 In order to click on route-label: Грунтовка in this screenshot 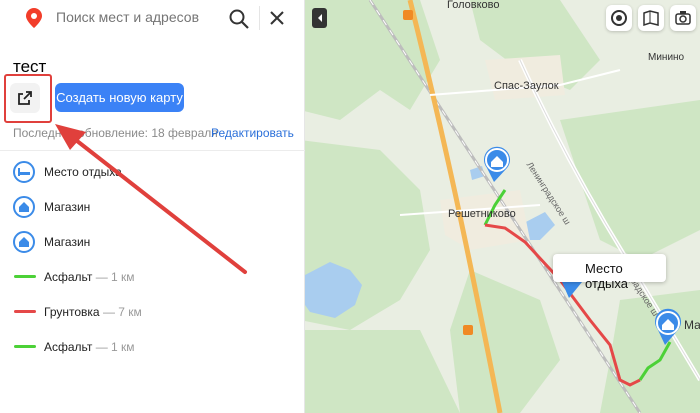, I will do `click(72, 312)`.